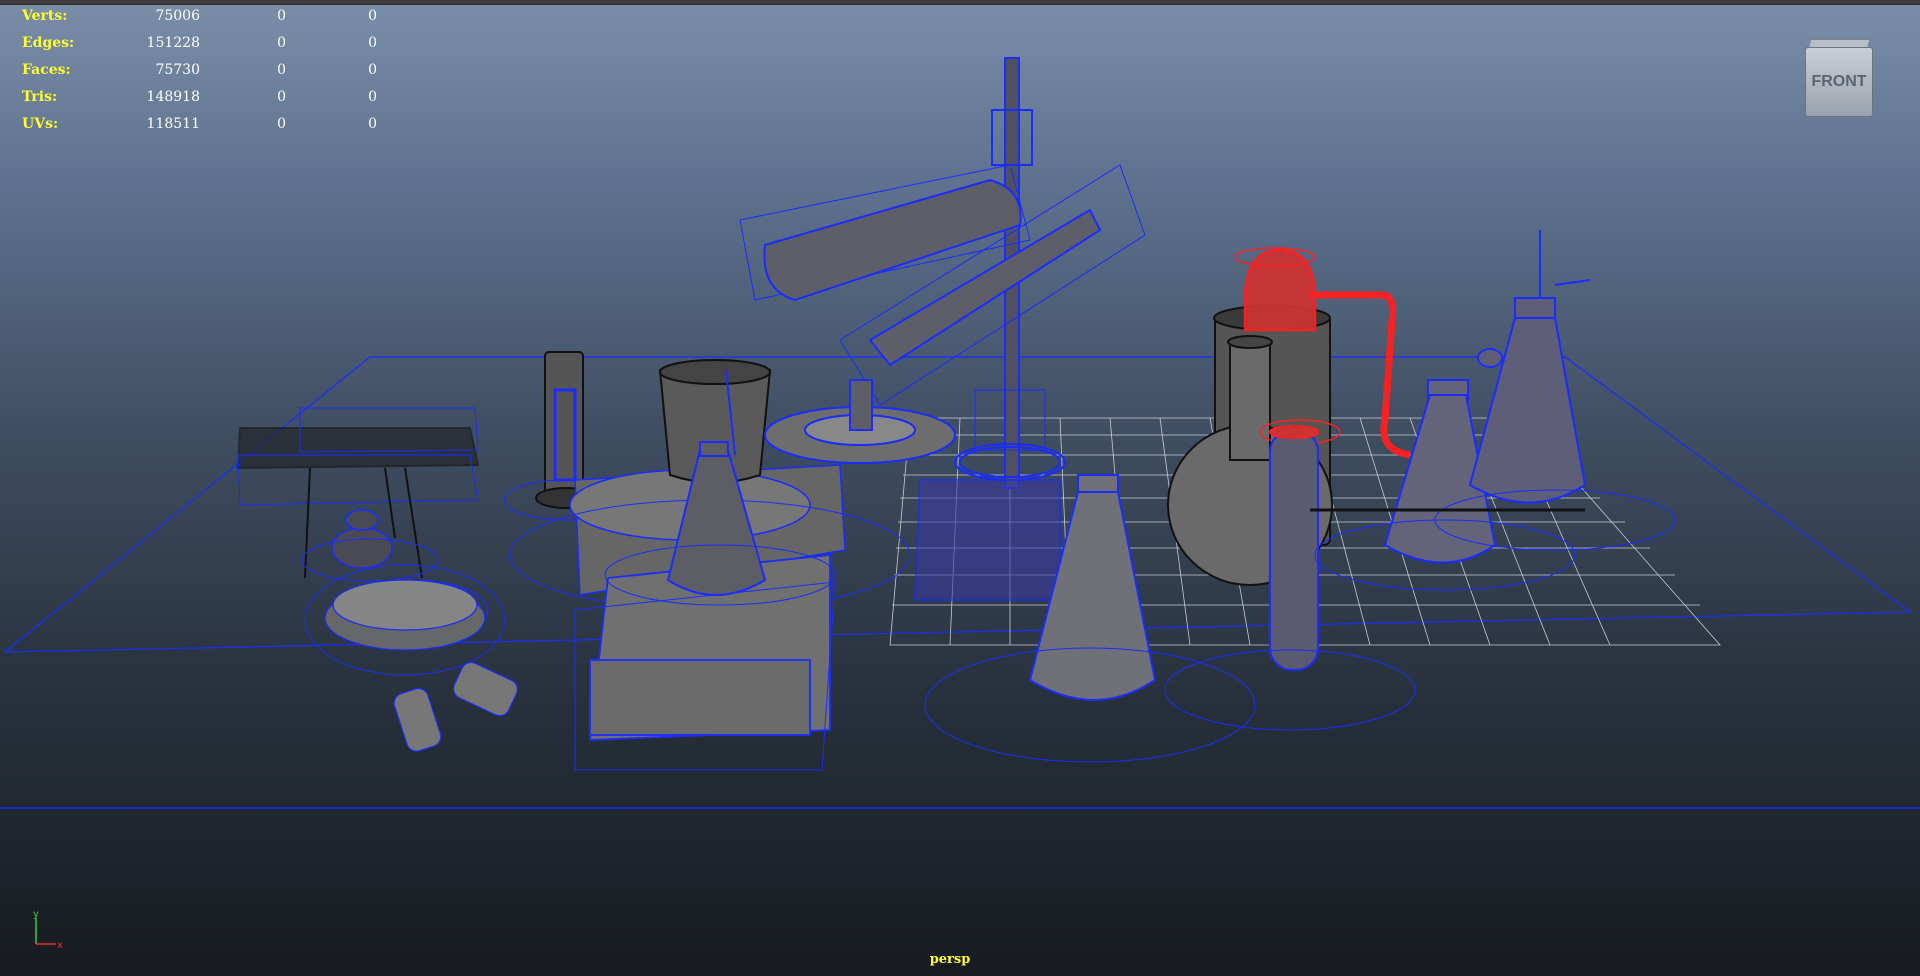 The height and width of the screenshot is (976, 1920). Describe the element at coordinates (177, 69) in the screenshot. I see `hud-total: 75730` at that location.